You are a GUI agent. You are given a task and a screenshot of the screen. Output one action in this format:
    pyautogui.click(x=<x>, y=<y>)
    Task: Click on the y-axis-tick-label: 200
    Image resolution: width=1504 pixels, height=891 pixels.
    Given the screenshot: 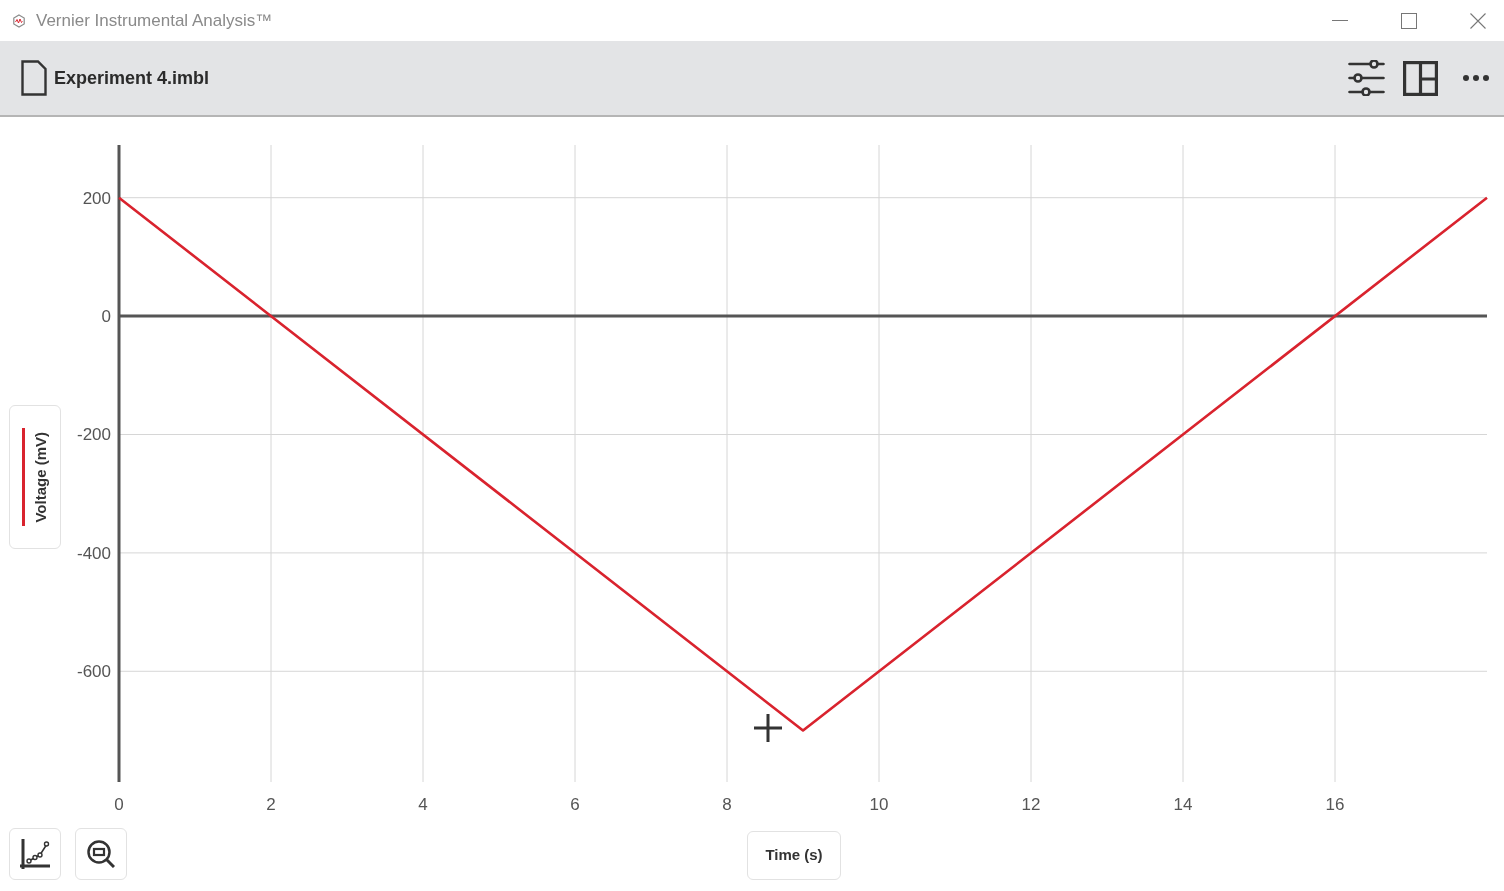 What is the action you would take?
    pyautogui.click(x=96, y=198)
    